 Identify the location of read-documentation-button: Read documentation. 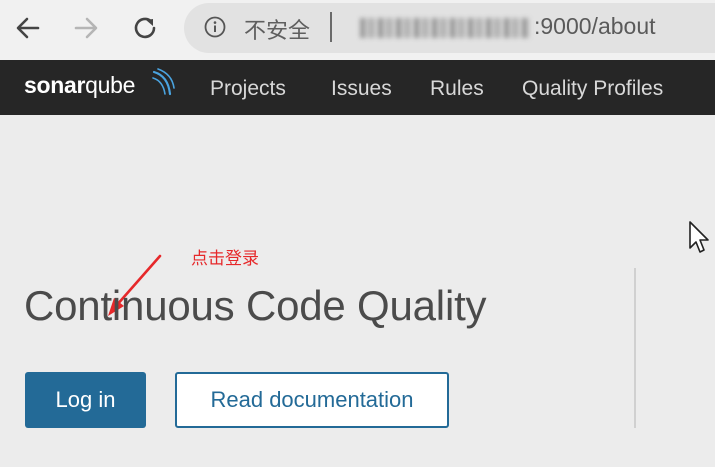
(312, 400).